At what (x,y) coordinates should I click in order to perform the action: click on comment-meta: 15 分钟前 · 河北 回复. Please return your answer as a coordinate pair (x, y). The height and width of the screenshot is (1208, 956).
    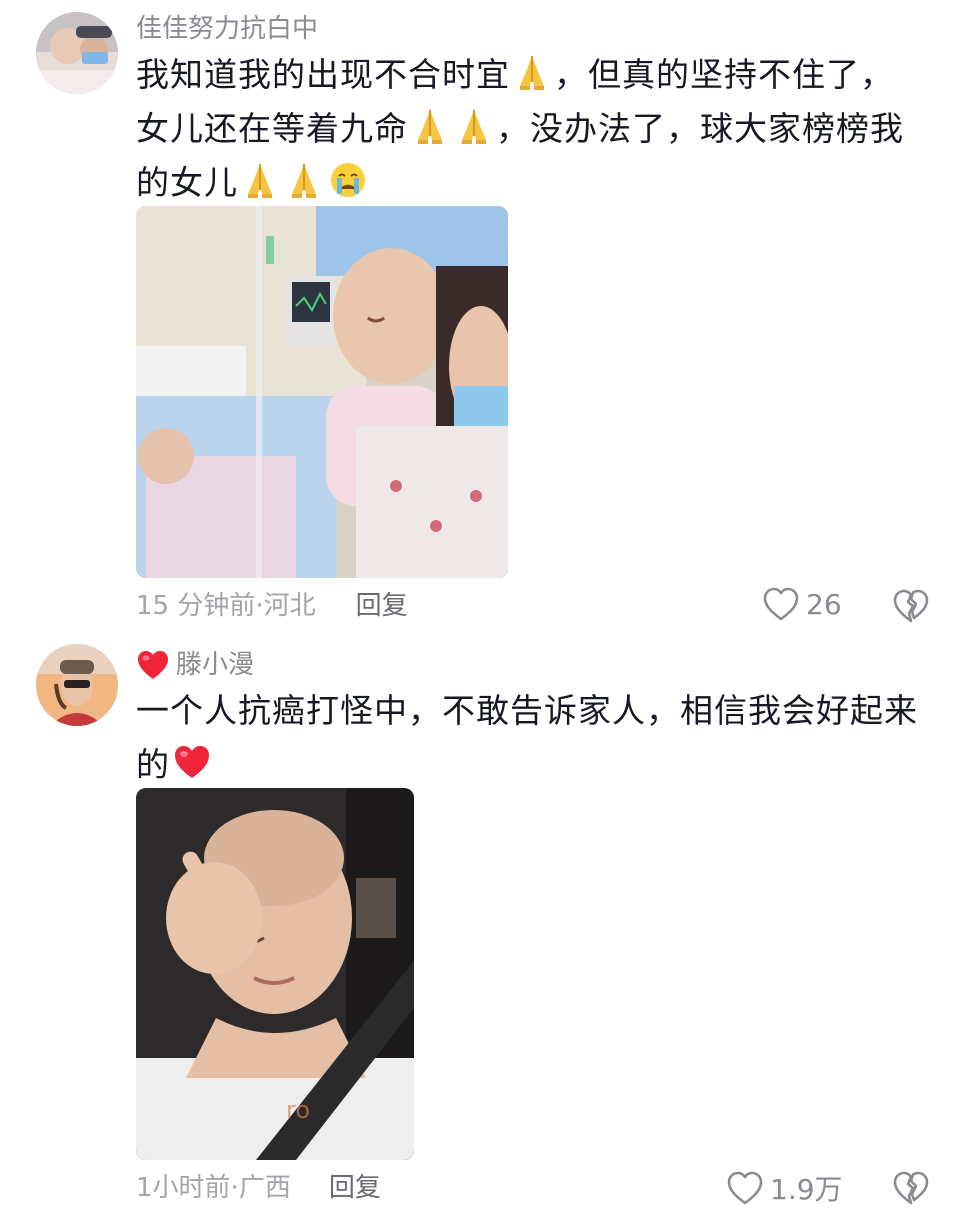
    Looking at the image, I should click on (272, 606).